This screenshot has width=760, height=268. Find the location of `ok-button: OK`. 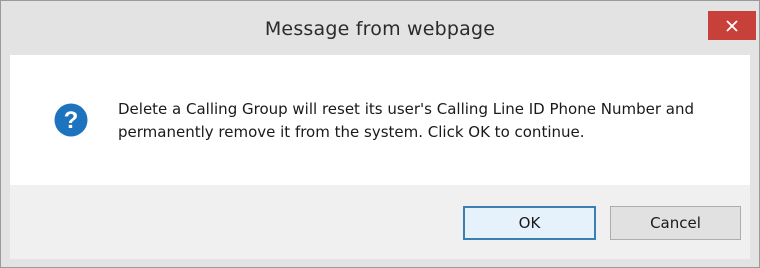

ok-button: OK is located at coordinates (529, 223).